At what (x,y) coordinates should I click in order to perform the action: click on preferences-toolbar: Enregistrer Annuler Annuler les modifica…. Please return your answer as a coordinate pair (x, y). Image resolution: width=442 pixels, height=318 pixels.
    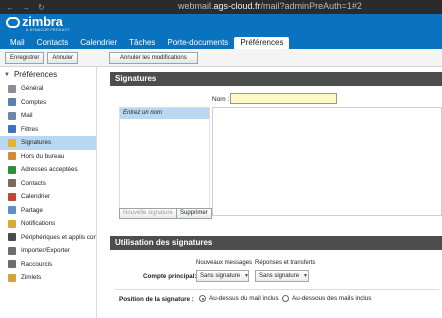
    Looking at the image, I should click on (221, 58).